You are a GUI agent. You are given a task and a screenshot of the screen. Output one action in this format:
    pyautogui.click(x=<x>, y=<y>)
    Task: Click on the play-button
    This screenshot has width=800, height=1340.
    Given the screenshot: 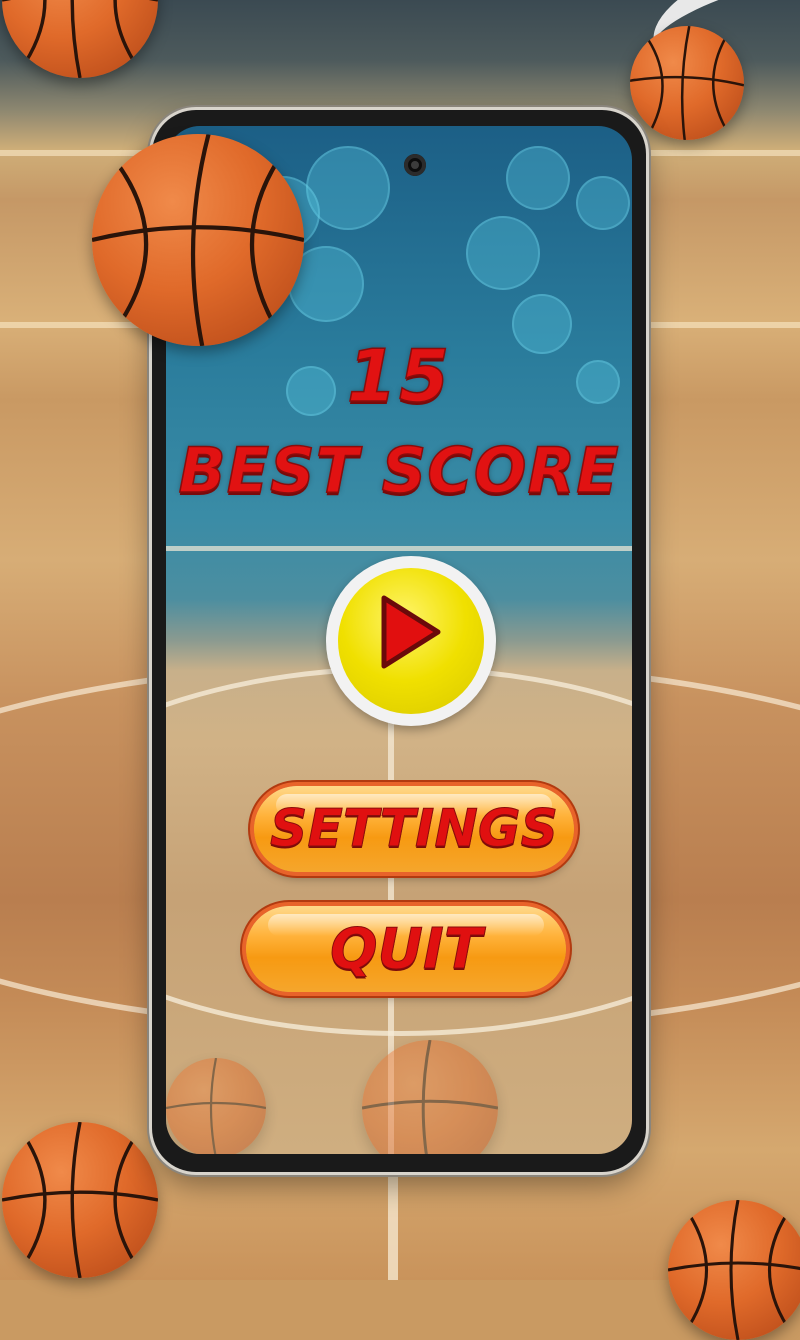 What is the action you would take?
    pyautogui.click(x=411, y=641)
    